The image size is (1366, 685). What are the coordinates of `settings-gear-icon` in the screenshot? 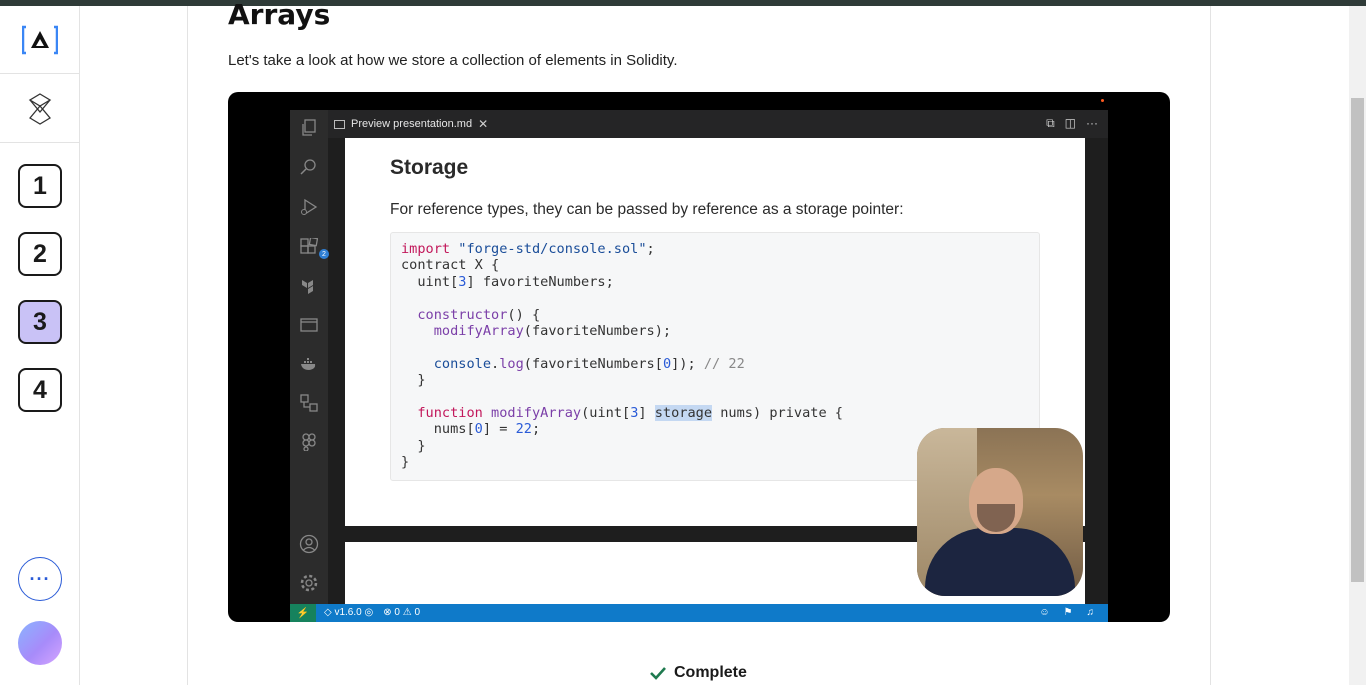 It's located at (309, 583).